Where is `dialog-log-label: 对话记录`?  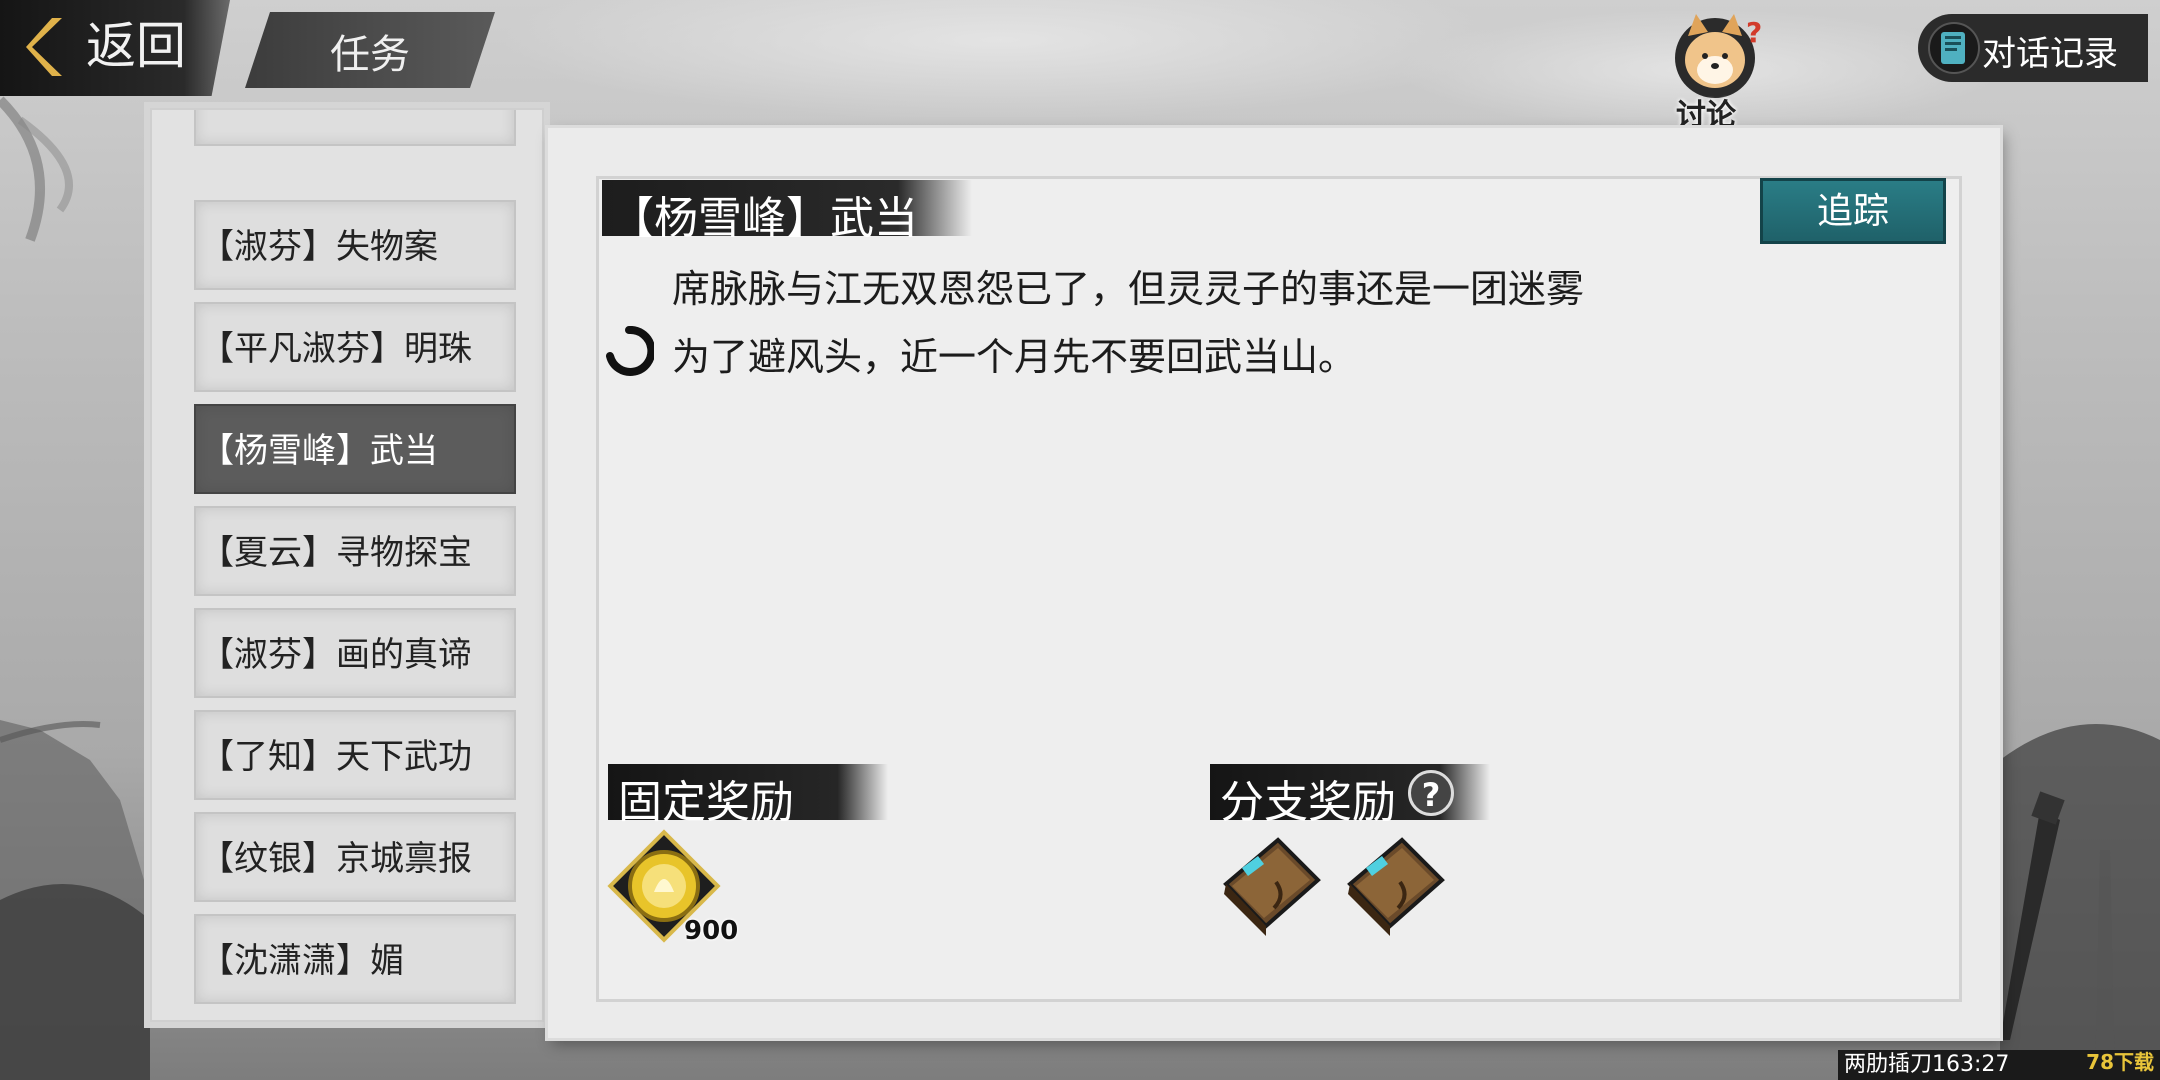
dialog-log-label: 对话记录 is located at coordinates (2050, 54).